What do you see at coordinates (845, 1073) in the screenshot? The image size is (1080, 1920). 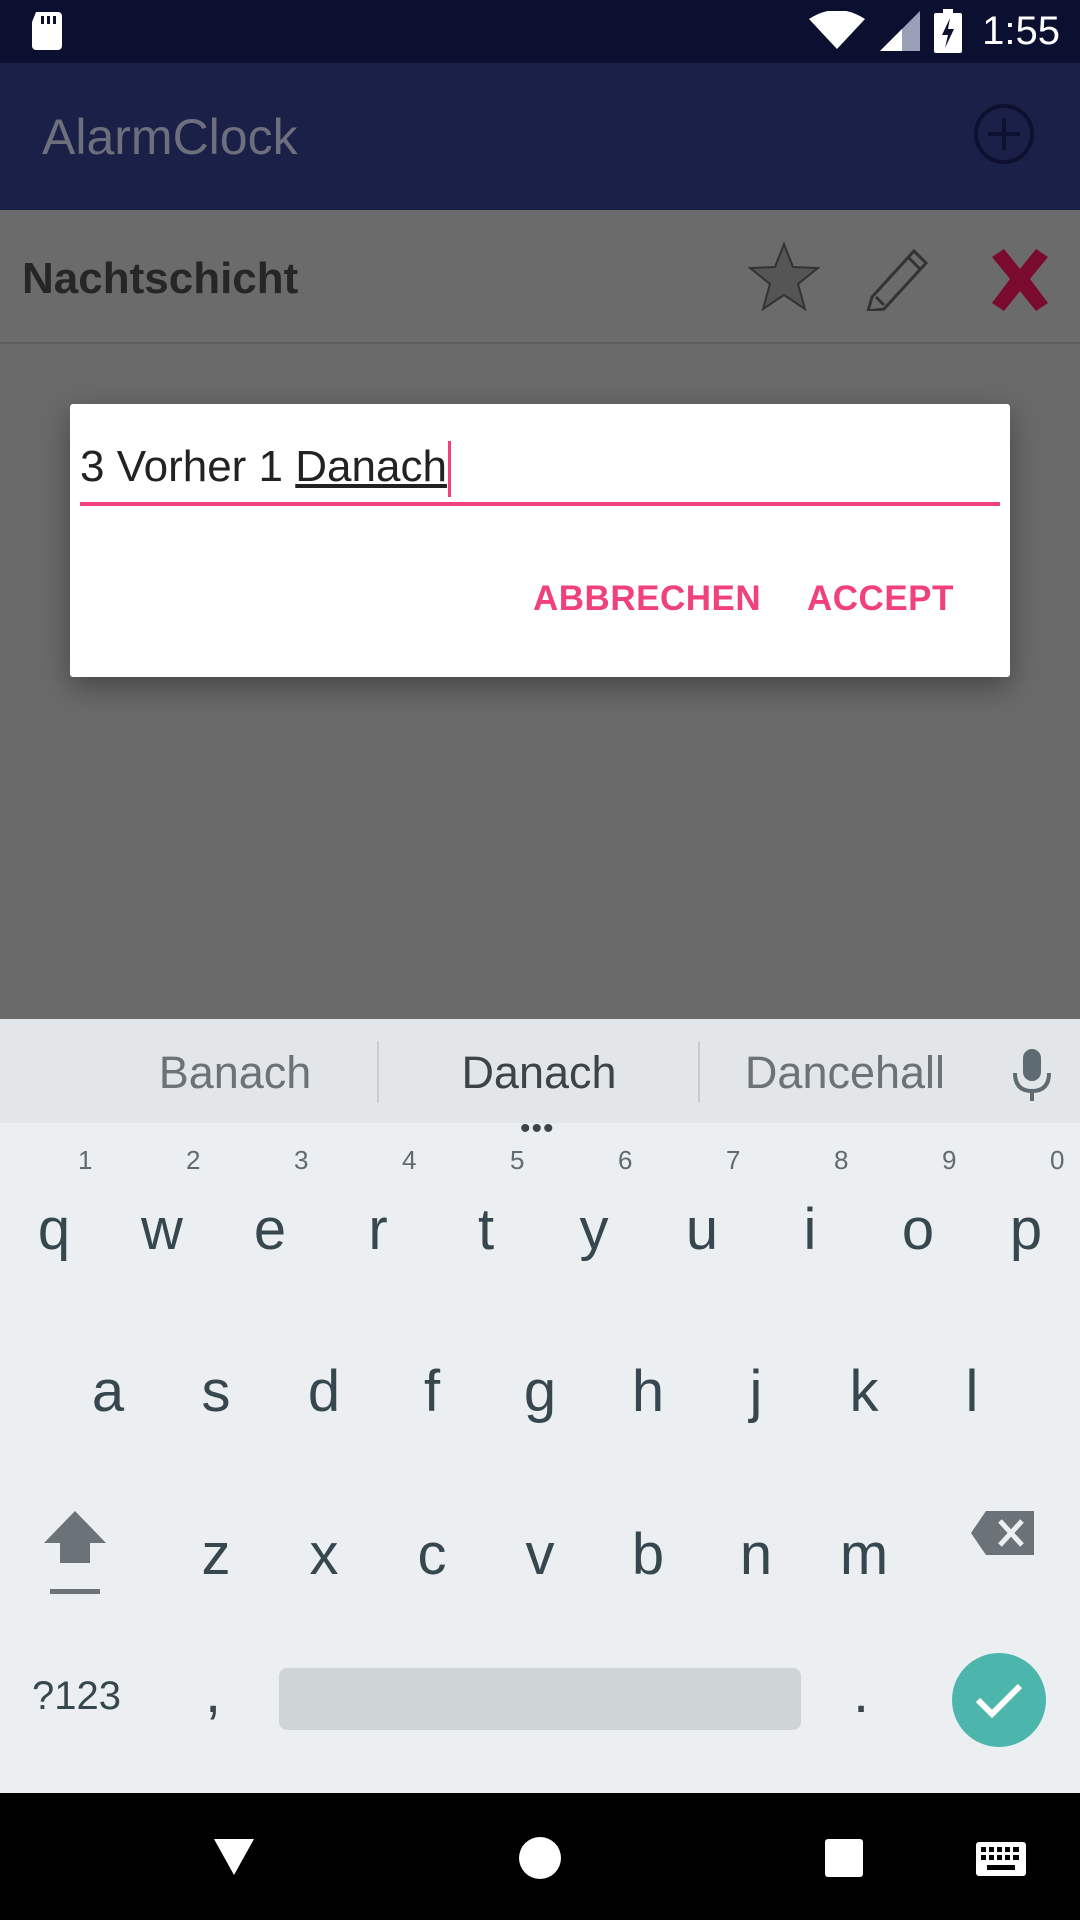 I see `suggestion-right: Dancehall` at bounding box center [845, 1073].